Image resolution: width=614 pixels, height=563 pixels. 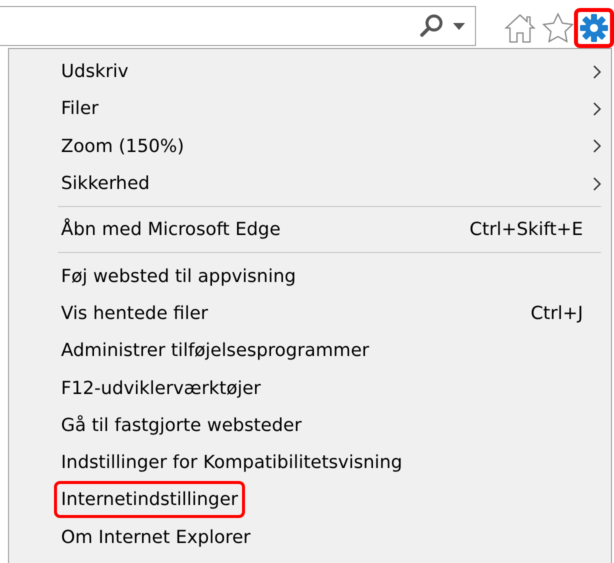 I want to click on menu-item: Gå til fastgjorte websteder, so click(x=181, y=425).